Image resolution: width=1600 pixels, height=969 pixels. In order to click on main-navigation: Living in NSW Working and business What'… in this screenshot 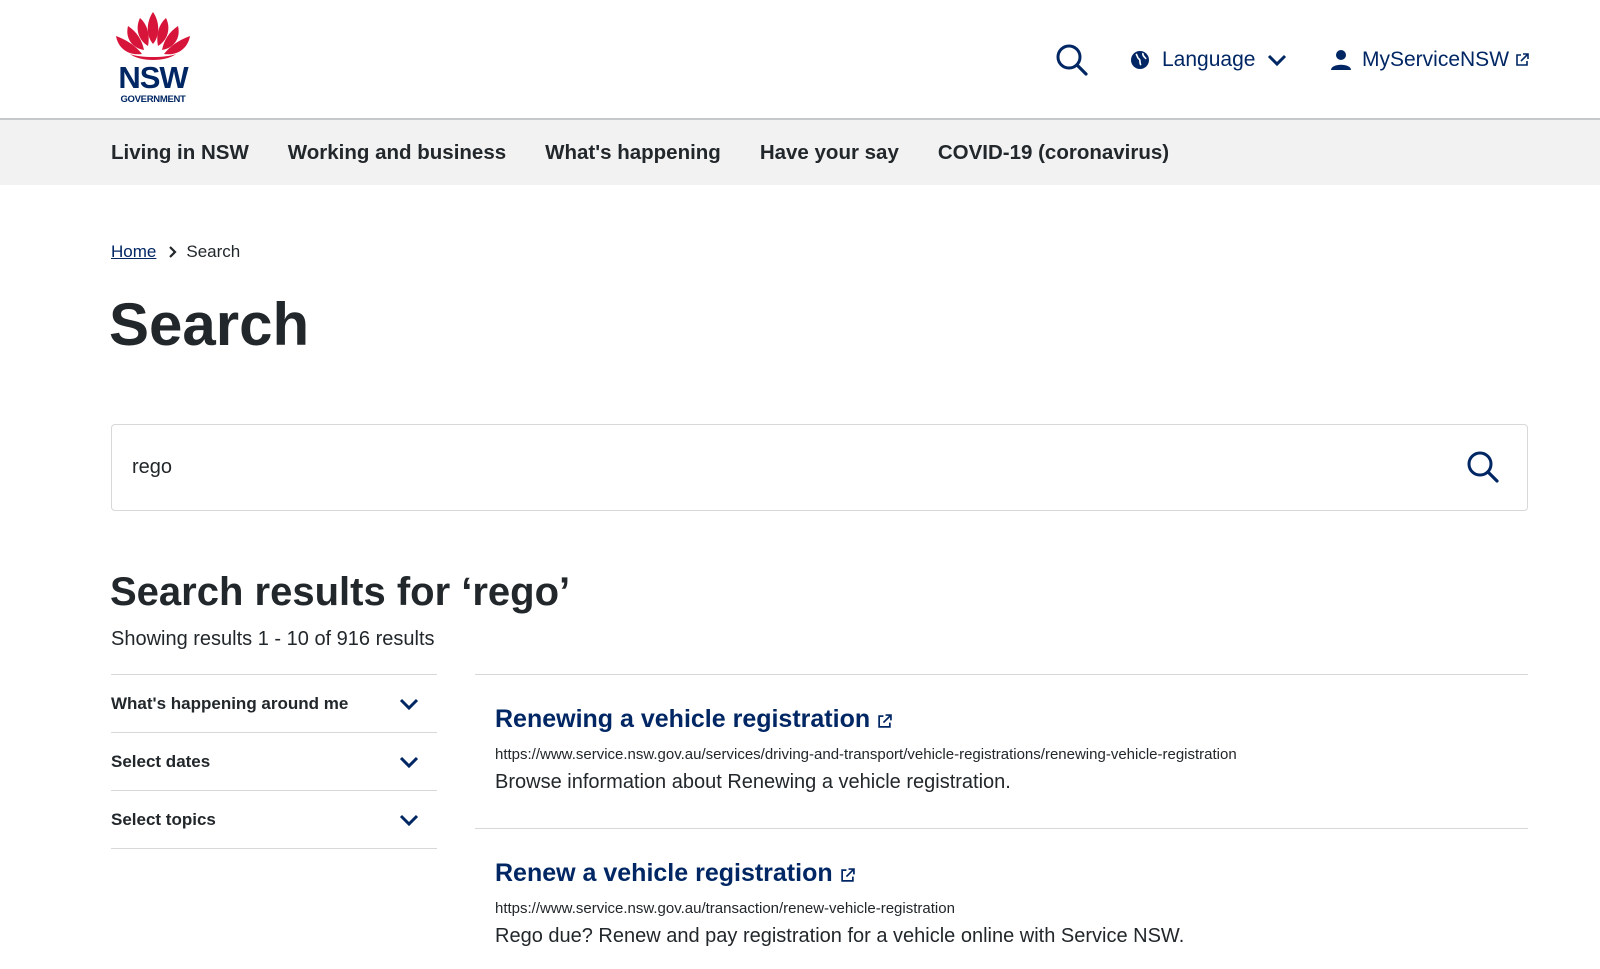, I will do `click(800, 152)`.